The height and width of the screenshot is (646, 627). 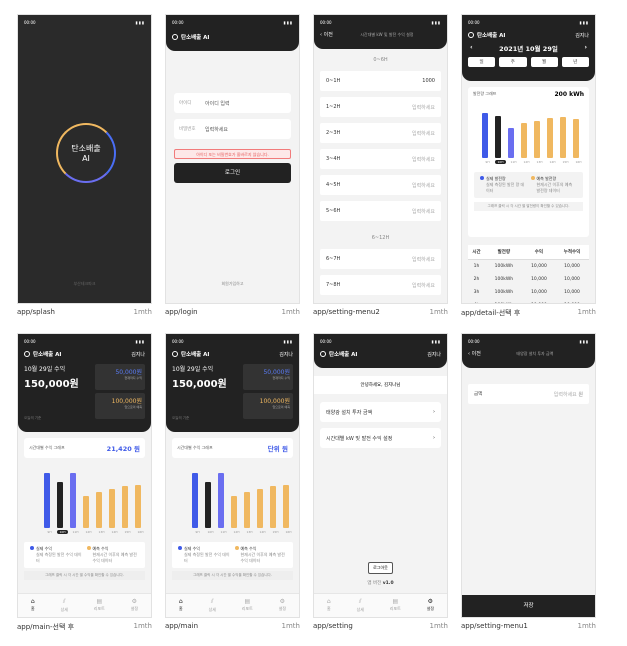 I want to click on menu-investment-label: 태양광 설치 투자 금액, so click(x=349, y=412).